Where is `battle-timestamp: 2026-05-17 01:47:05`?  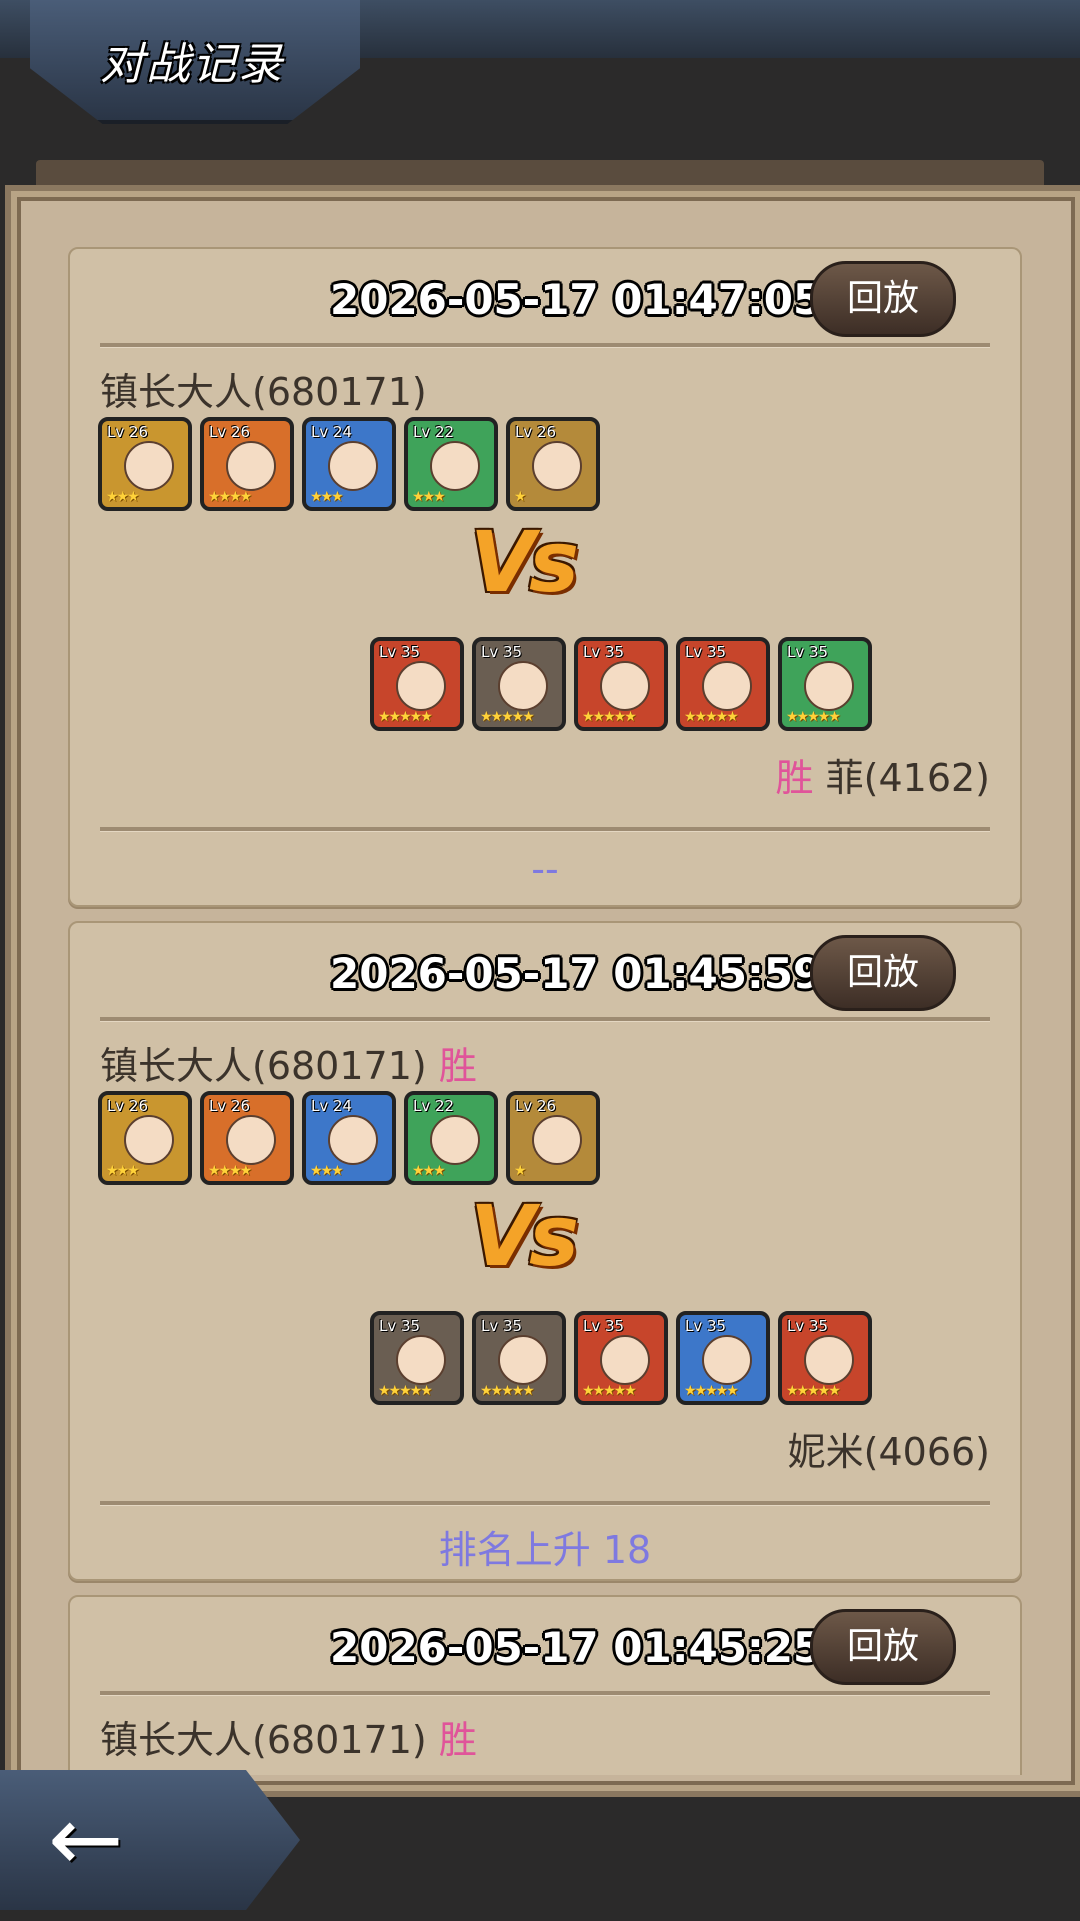 battle-timestamp: 2026-05-17 01:47:05 is located at coordinates (576, 299).